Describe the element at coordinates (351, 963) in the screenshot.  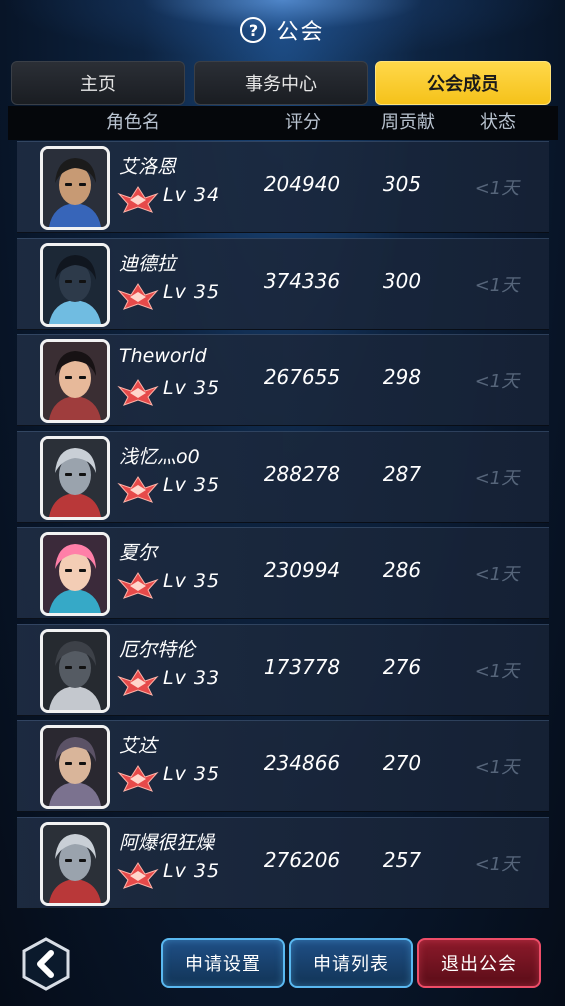
I see `apply-list-button: 申请列表` at that location.